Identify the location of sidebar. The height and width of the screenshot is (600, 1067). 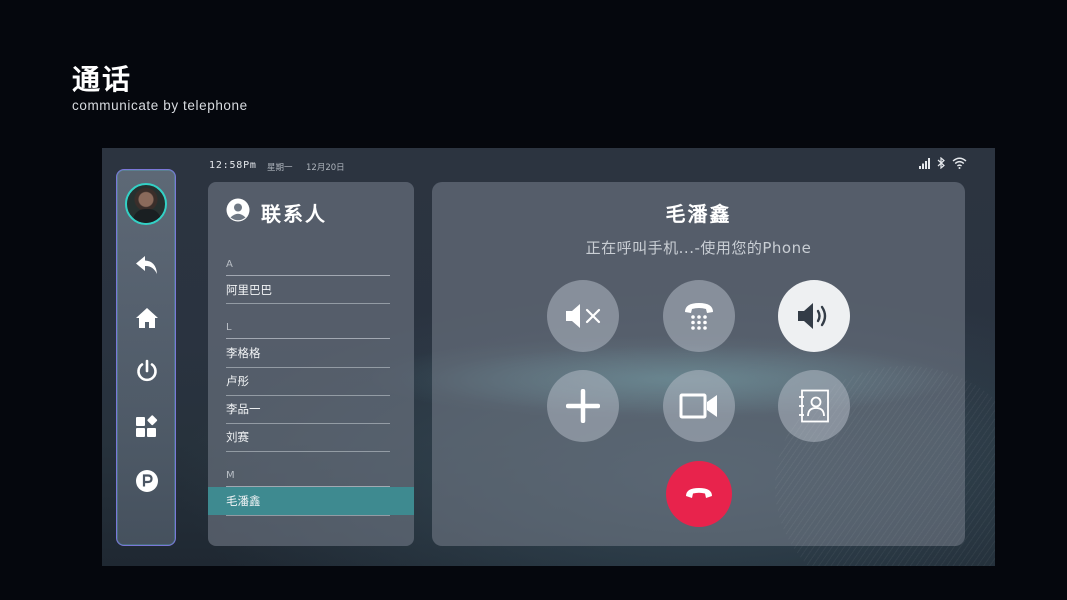
(146, 357).